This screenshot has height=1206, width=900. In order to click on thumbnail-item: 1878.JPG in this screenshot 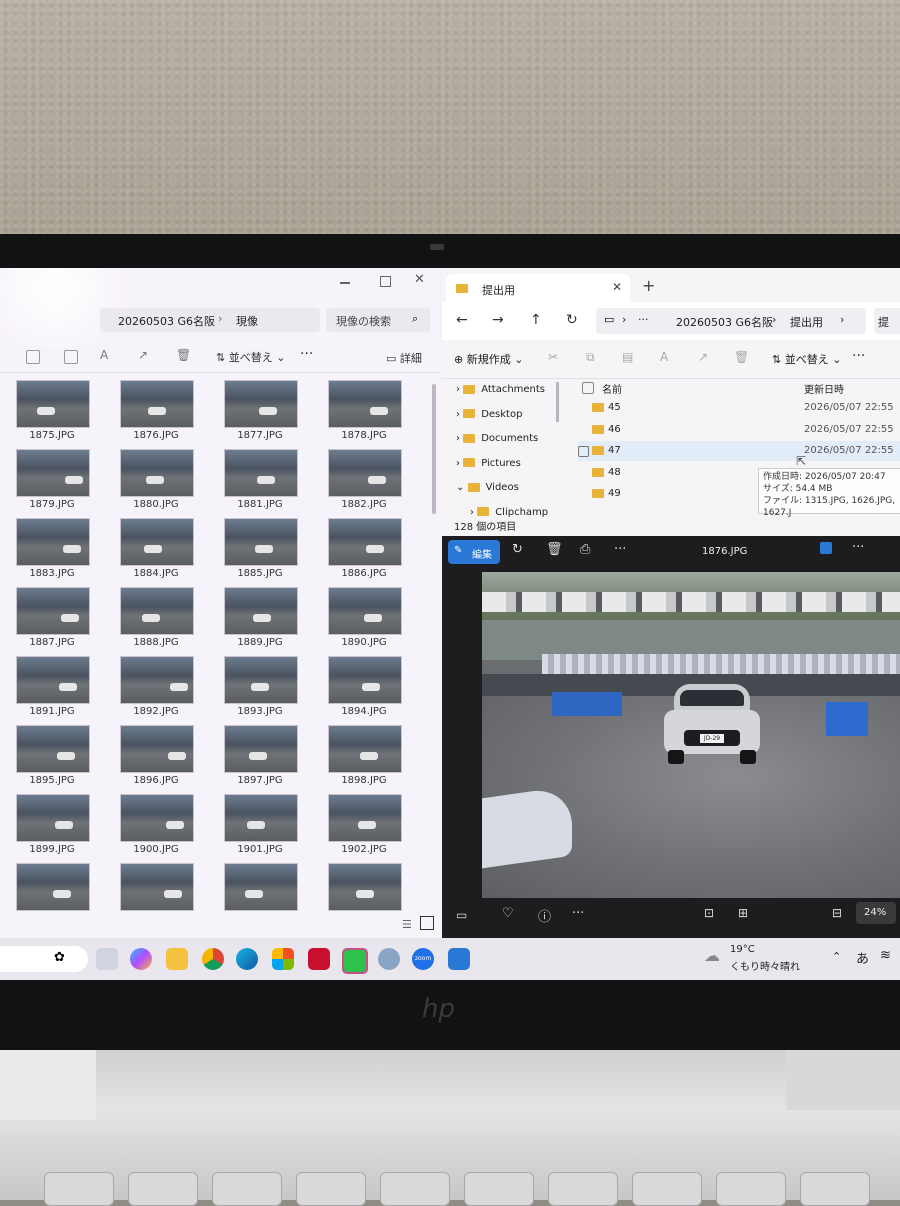, I will do `click(370, 415)`.